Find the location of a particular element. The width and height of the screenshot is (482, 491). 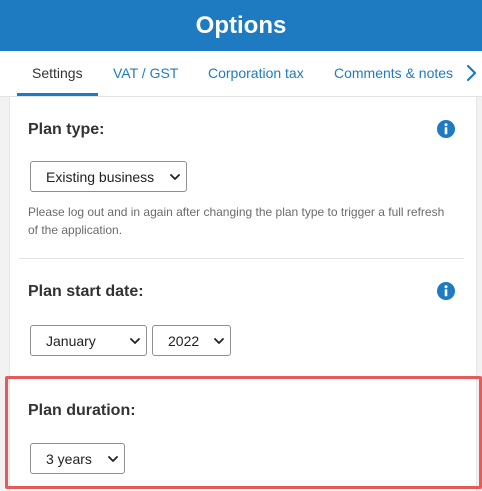

chevron-right-icon is located at coordinates (471, 73).